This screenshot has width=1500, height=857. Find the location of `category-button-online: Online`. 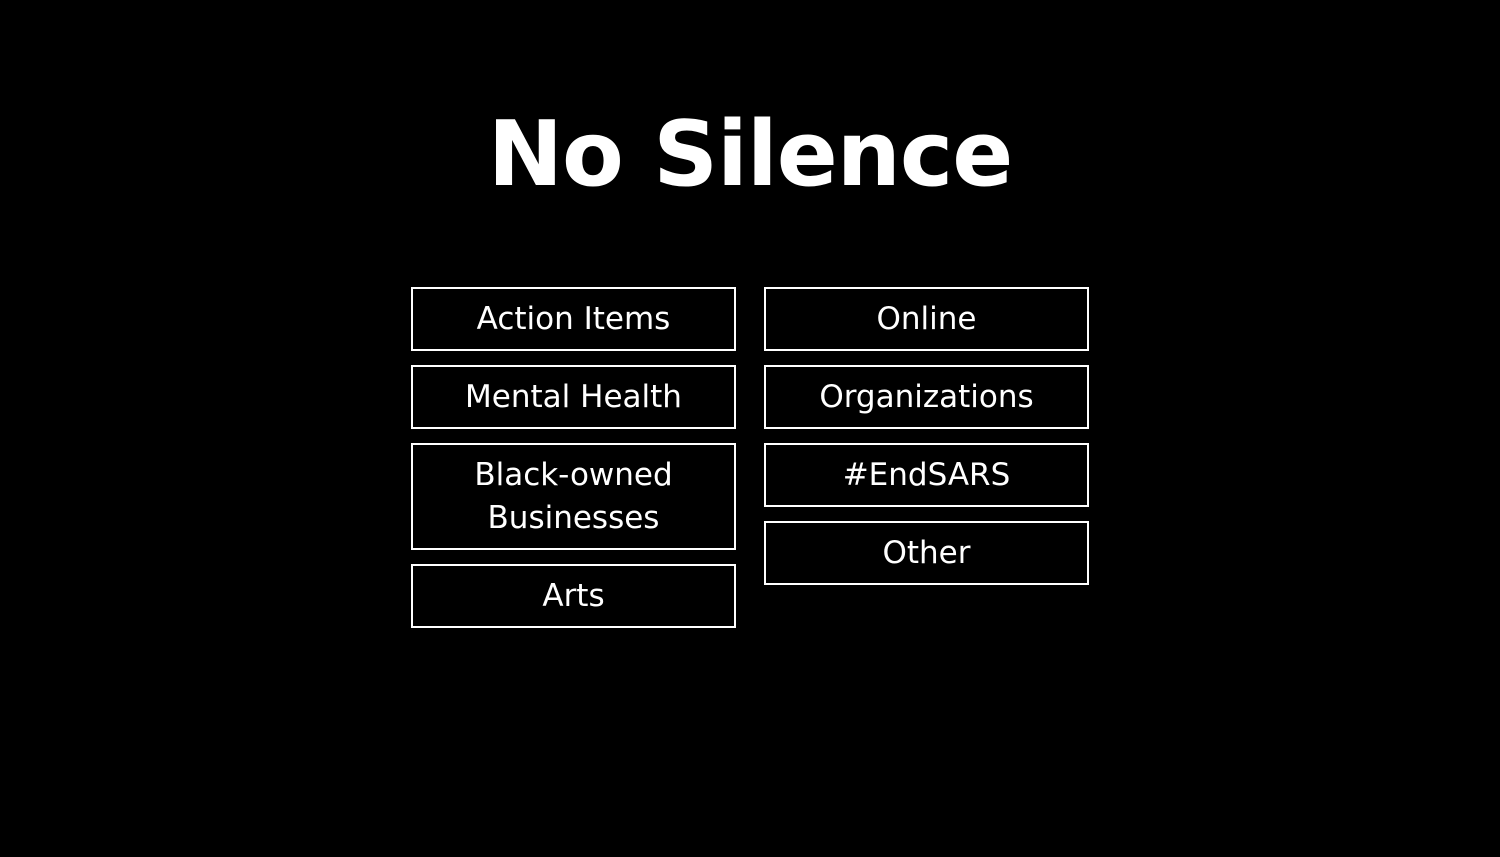

category-button-online: Online is located at coordinates (926, 319).